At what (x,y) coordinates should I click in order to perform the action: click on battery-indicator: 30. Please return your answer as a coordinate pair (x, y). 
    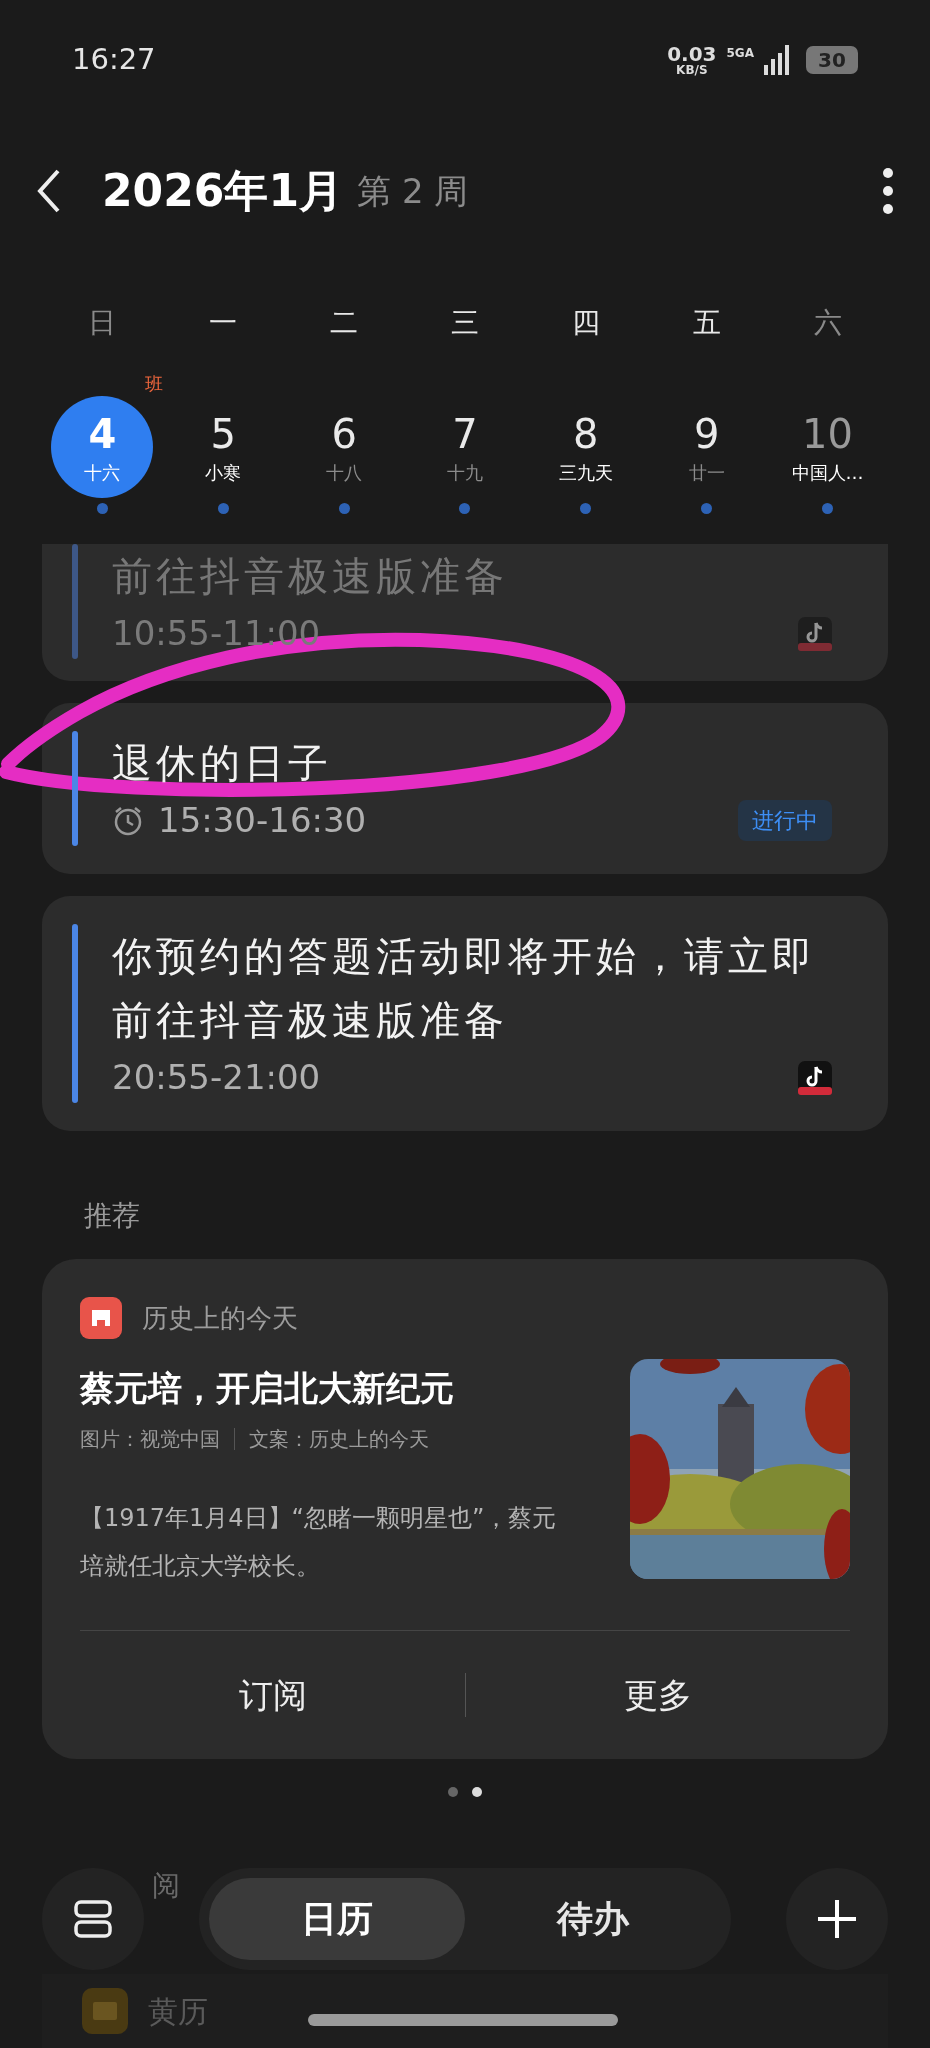
    Looking at the image, I should click on (832, 60).